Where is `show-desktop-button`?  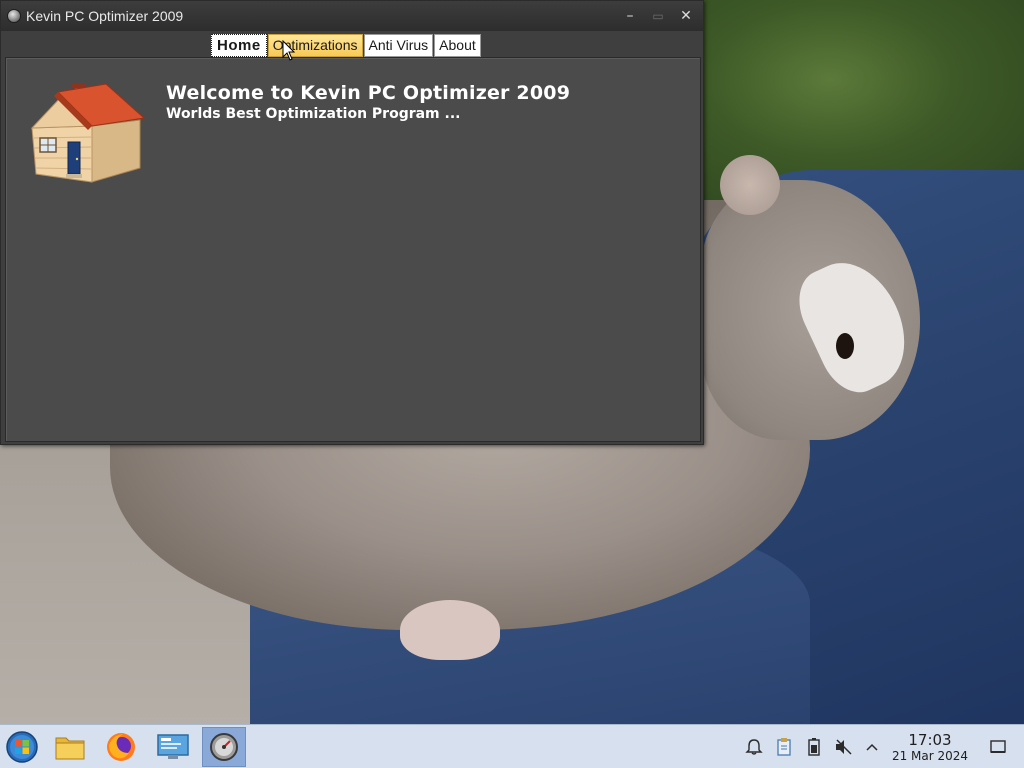
show-desktop-button is located at coordinates (998, 746).